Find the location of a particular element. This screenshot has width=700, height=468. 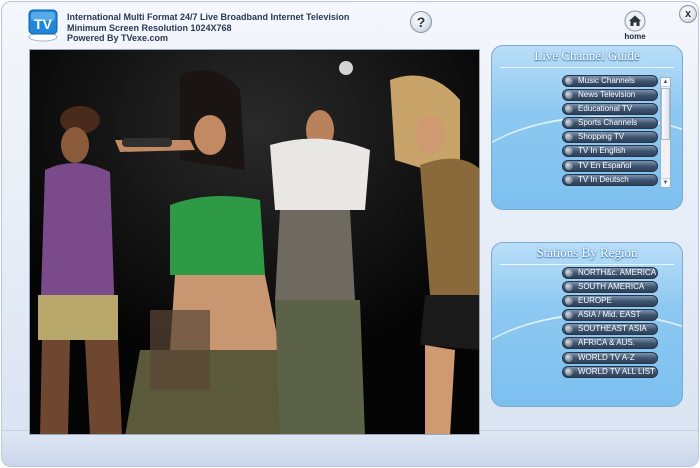

region-item-world-tv-a-z: WORLD TV A-Z is located at coordinates (610, 357).